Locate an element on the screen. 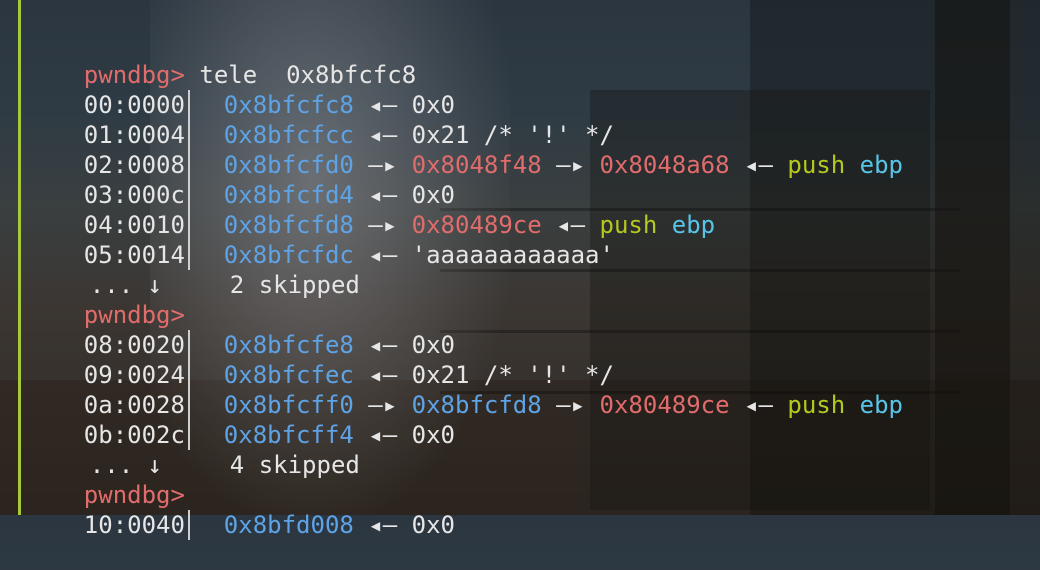 Image resolution: width=1040 pixels, height=570 pixels. pointer-target: 0x80489ce is located at coordinates (664, 405).